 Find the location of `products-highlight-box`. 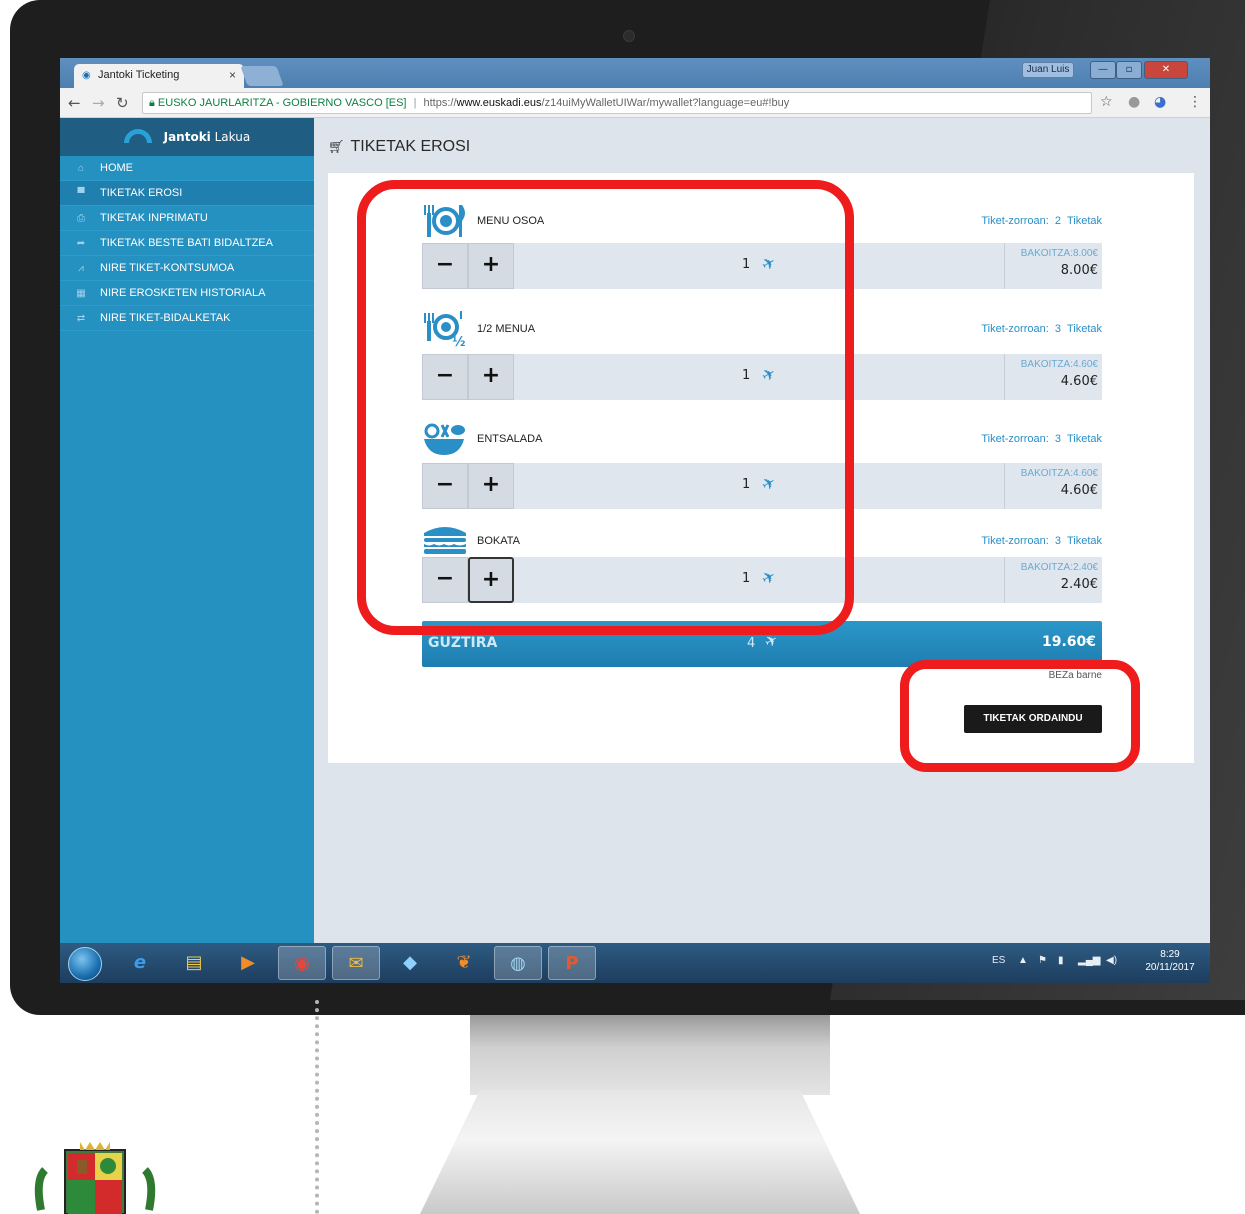

products-highlight-box is located at coordinates (605, 407).